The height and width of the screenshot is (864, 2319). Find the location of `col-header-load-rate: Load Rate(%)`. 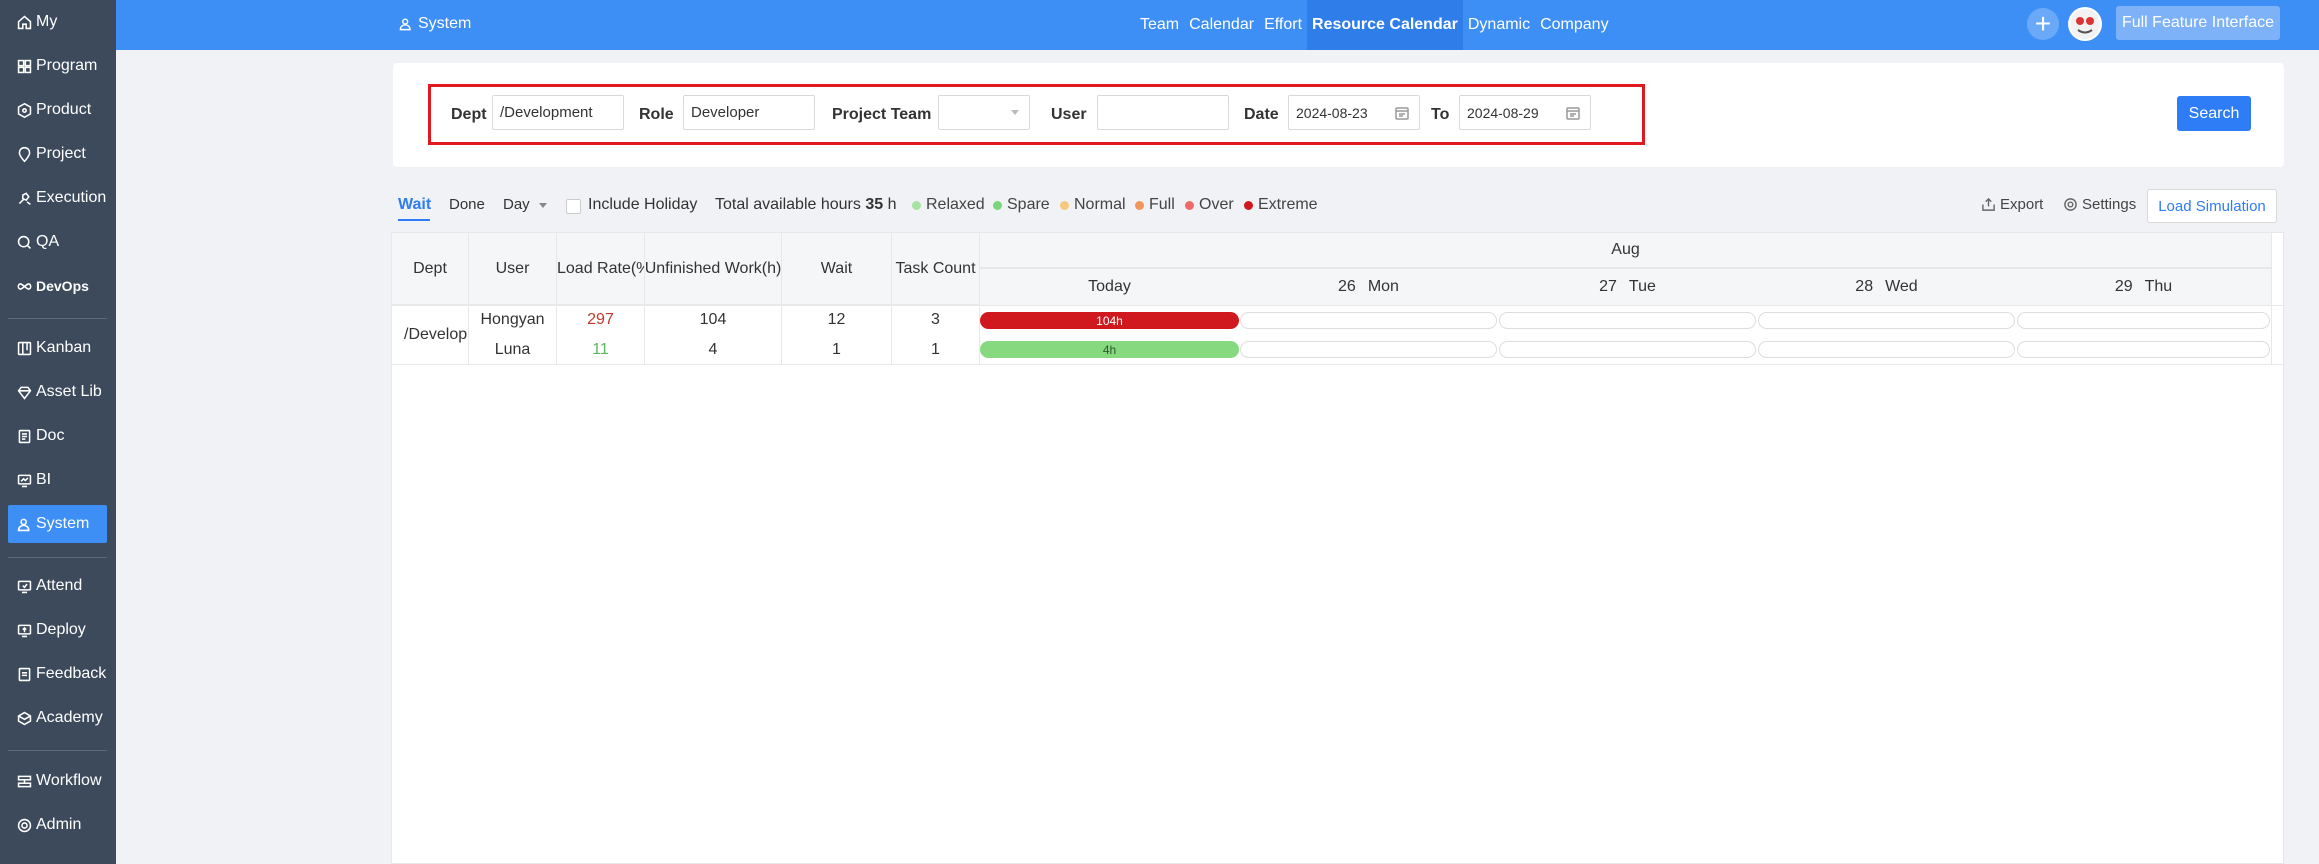

col-header-load-rate: Load Rate(%) is located at coordinates (601, 269).